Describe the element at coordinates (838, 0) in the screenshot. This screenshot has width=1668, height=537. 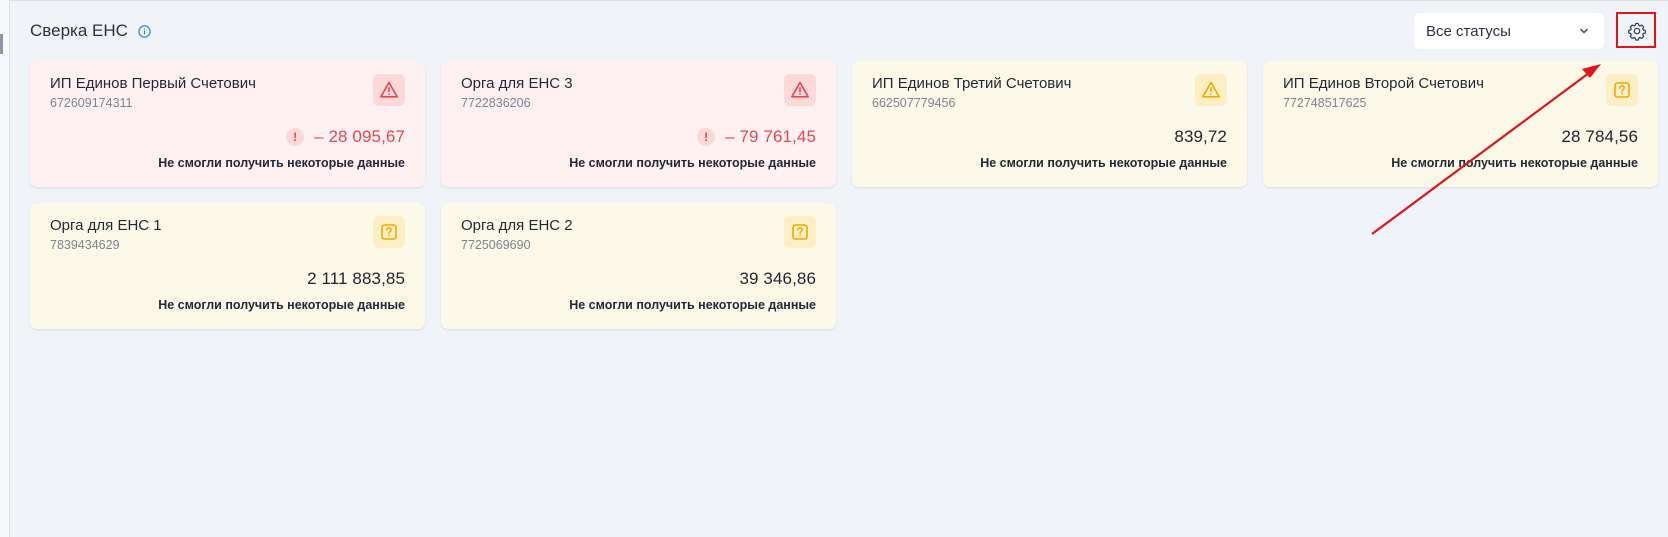
I see `top-divider` at that location.